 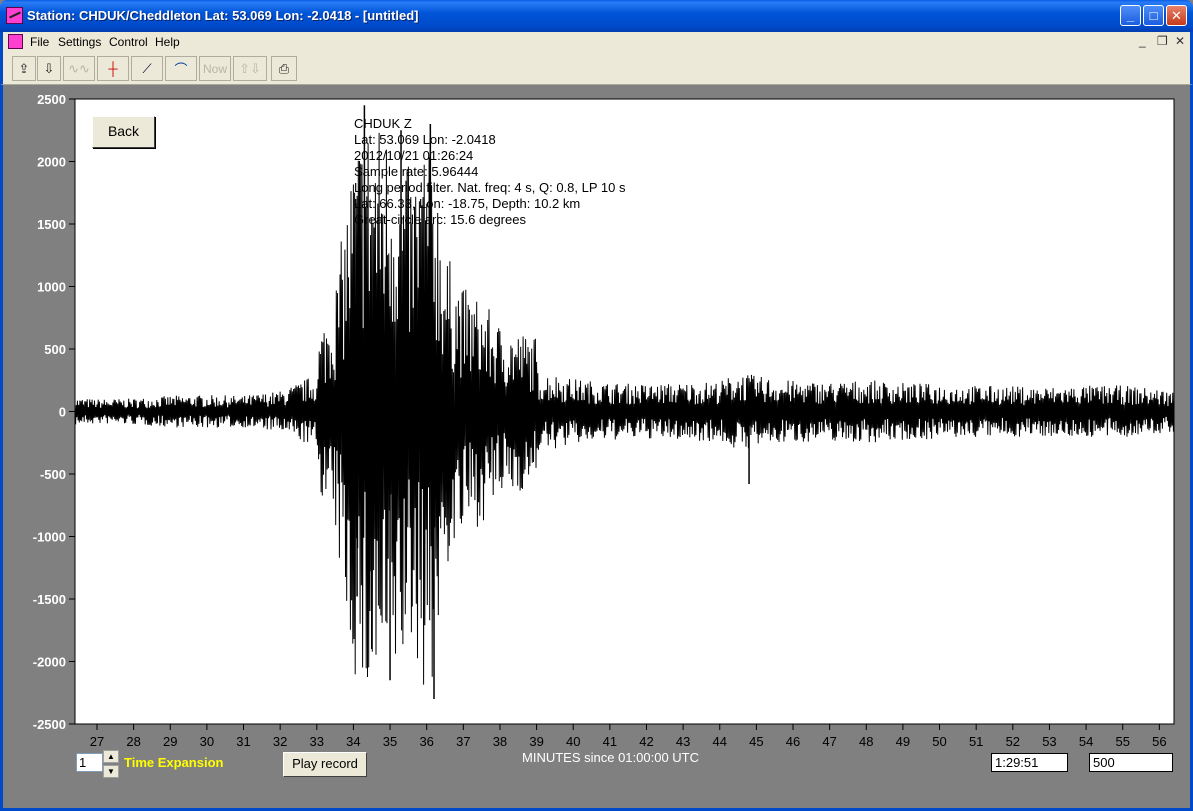 I want to click on x-tick-label: 55, so click(x=1122, y=741).